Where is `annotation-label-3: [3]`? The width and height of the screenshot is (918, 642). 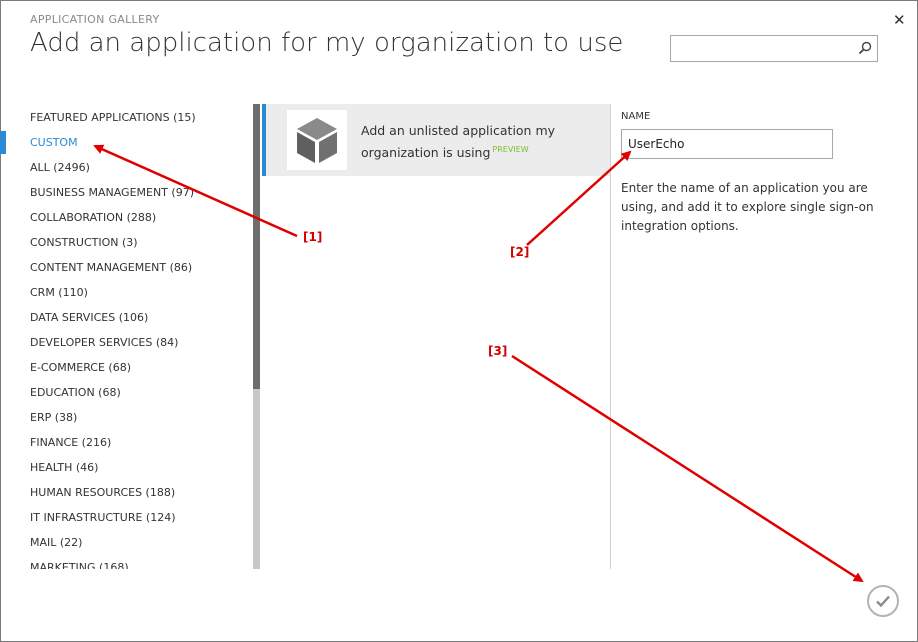 annotation-label-3: [3] is located at coordinates (498, 351).